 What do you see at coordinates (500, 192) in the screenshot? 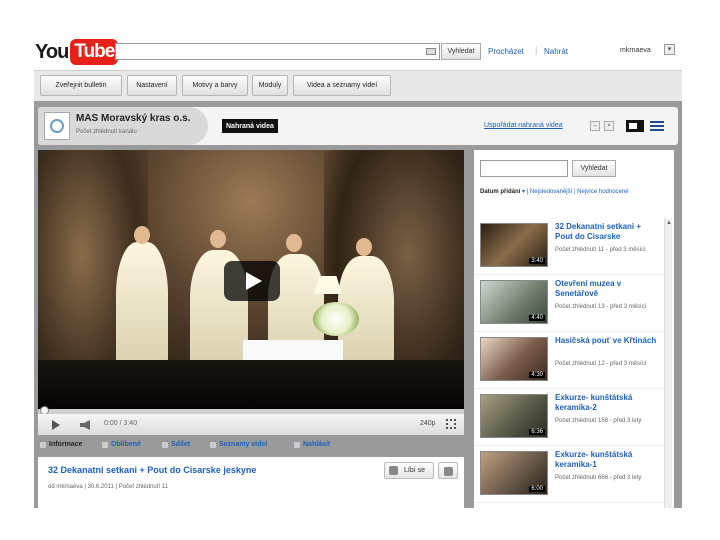
I see `sort-date-added: Datum přidání` at bounding box center [500, 192].